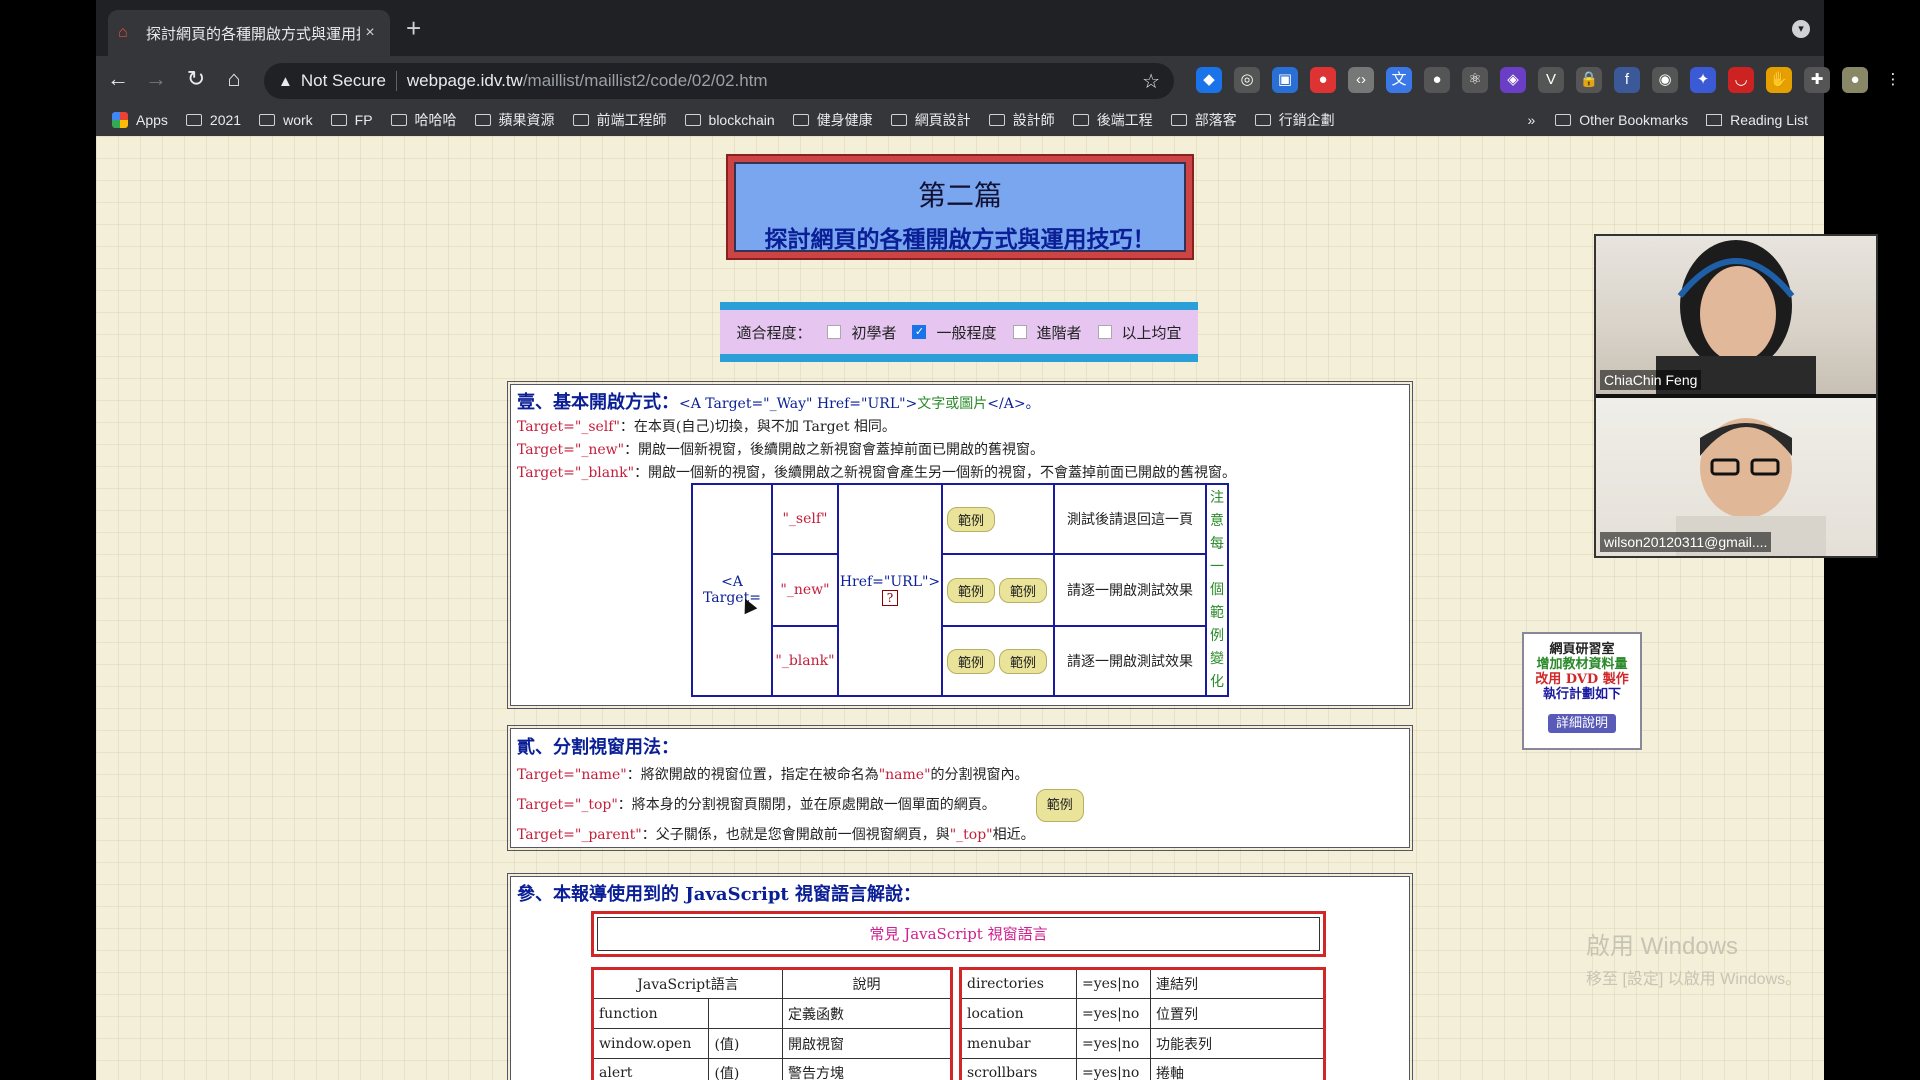  I want to click on extension-f-icon: f, so click(1627, 80).